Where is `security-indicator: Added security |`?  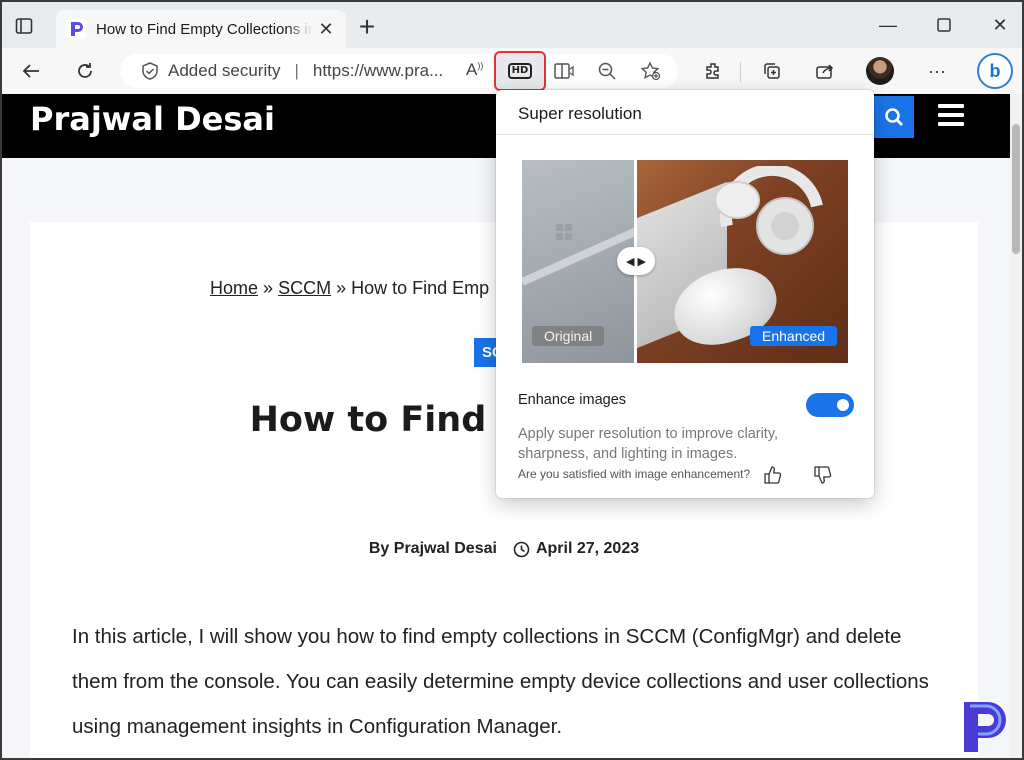
security-indicator: Added security | is located at coordinates (216, 71).